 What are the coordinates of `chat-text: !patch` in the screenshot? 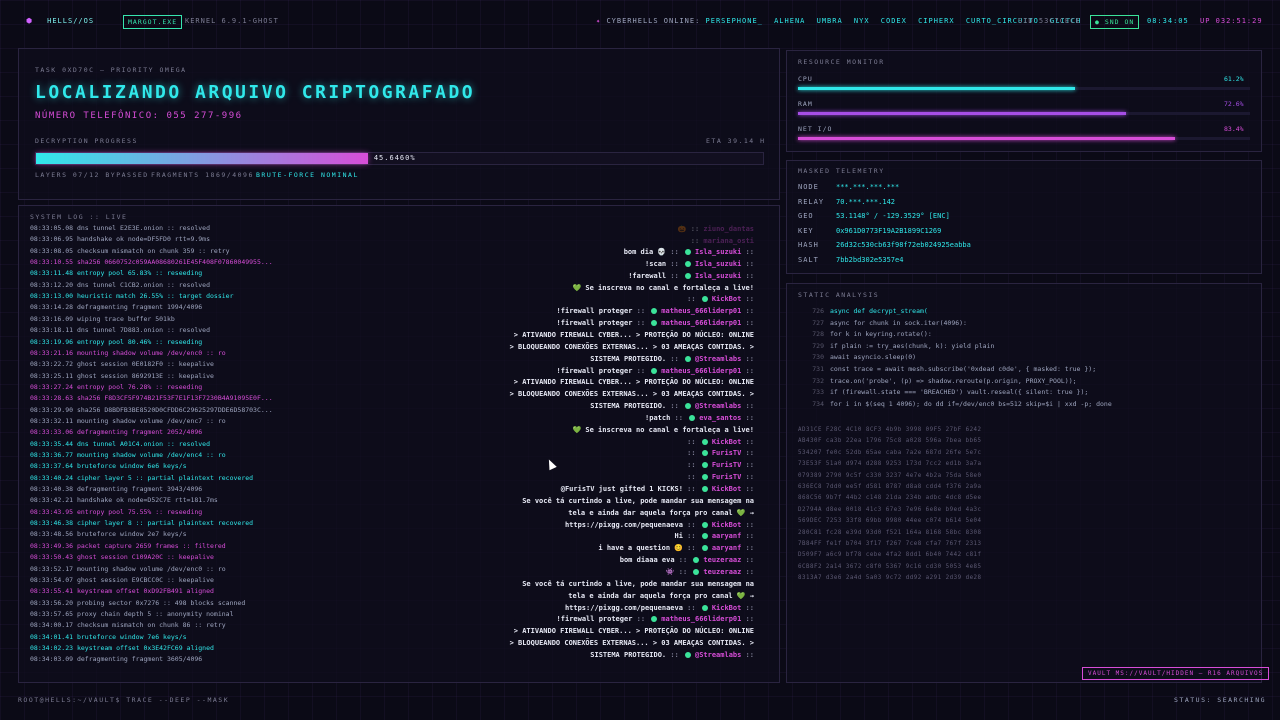 It's located at (658, 417).